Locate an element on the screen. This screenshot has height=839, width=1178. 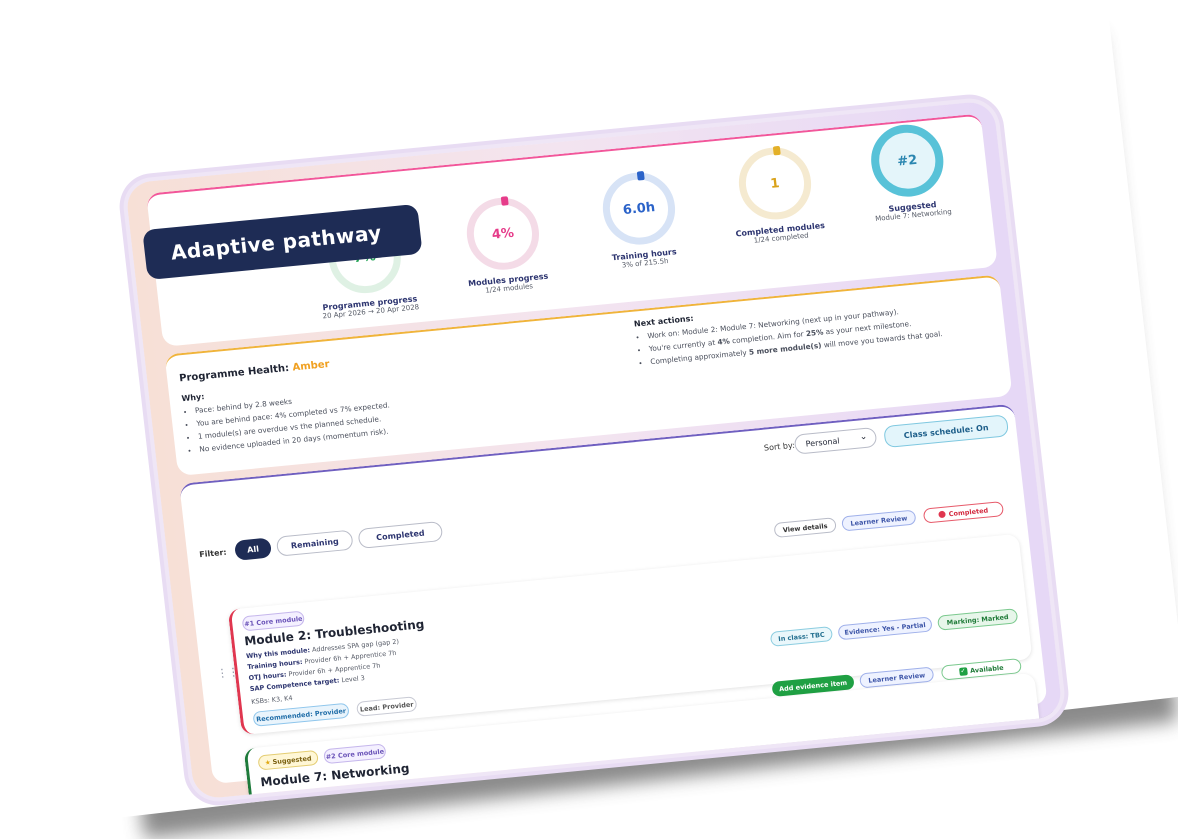
field-value: Level 3 is located at coordinates (353, 679).